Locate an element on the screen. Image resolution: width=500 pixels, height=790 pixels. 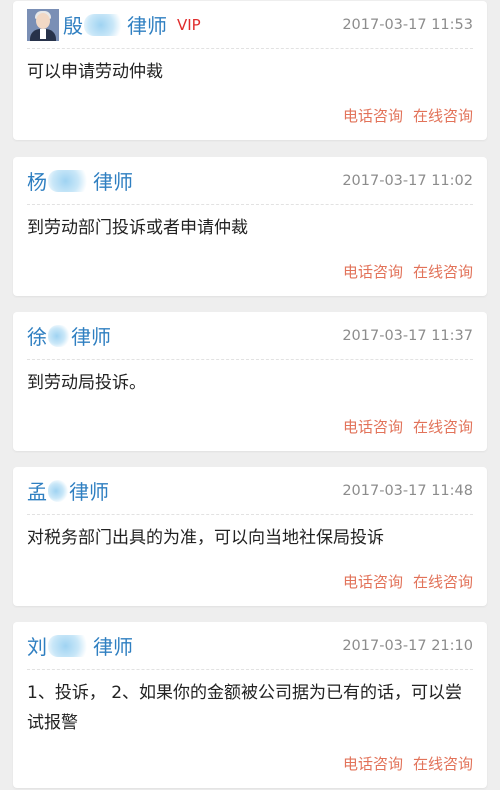
lawyer-name: 孟 律师 is located at coordinates (68, 490).